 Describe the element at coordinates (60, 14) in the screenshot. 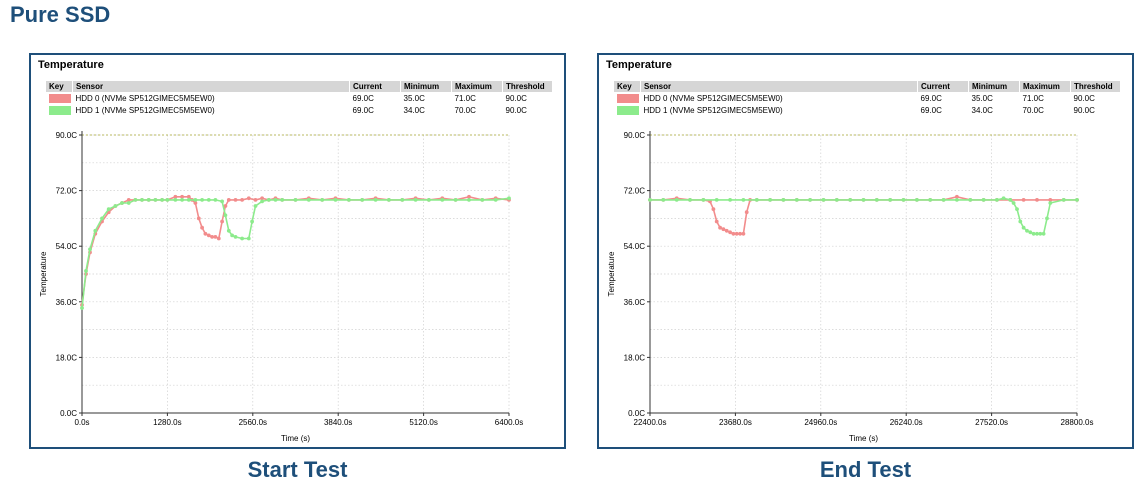

I see `page-title: Pure SSD` at that location.